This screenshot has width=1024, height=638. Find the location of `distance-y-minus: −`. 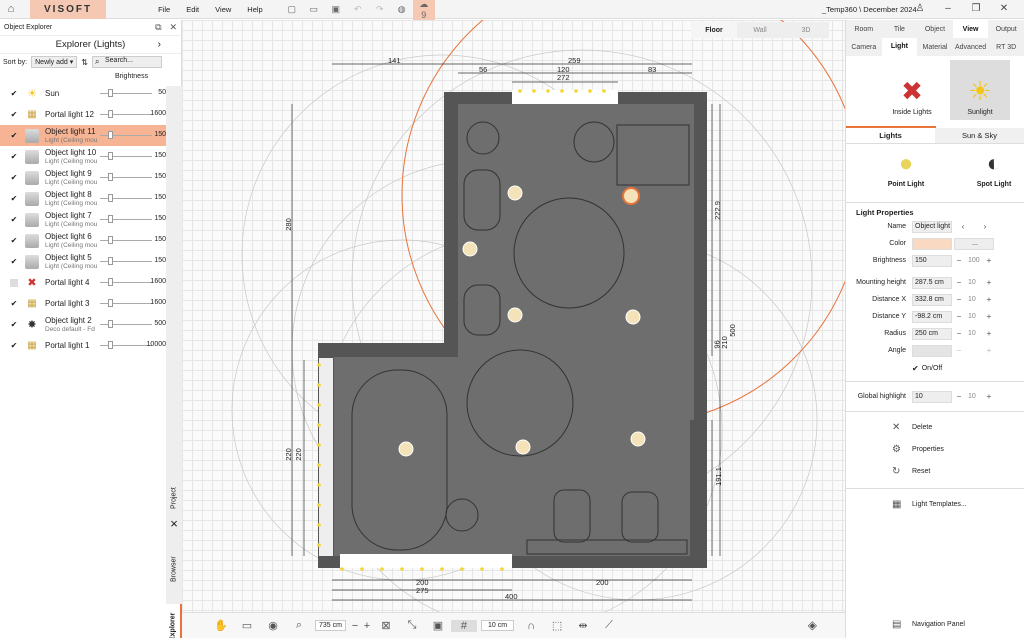

distance-y-minus: − is located at coordinates (959, 317).